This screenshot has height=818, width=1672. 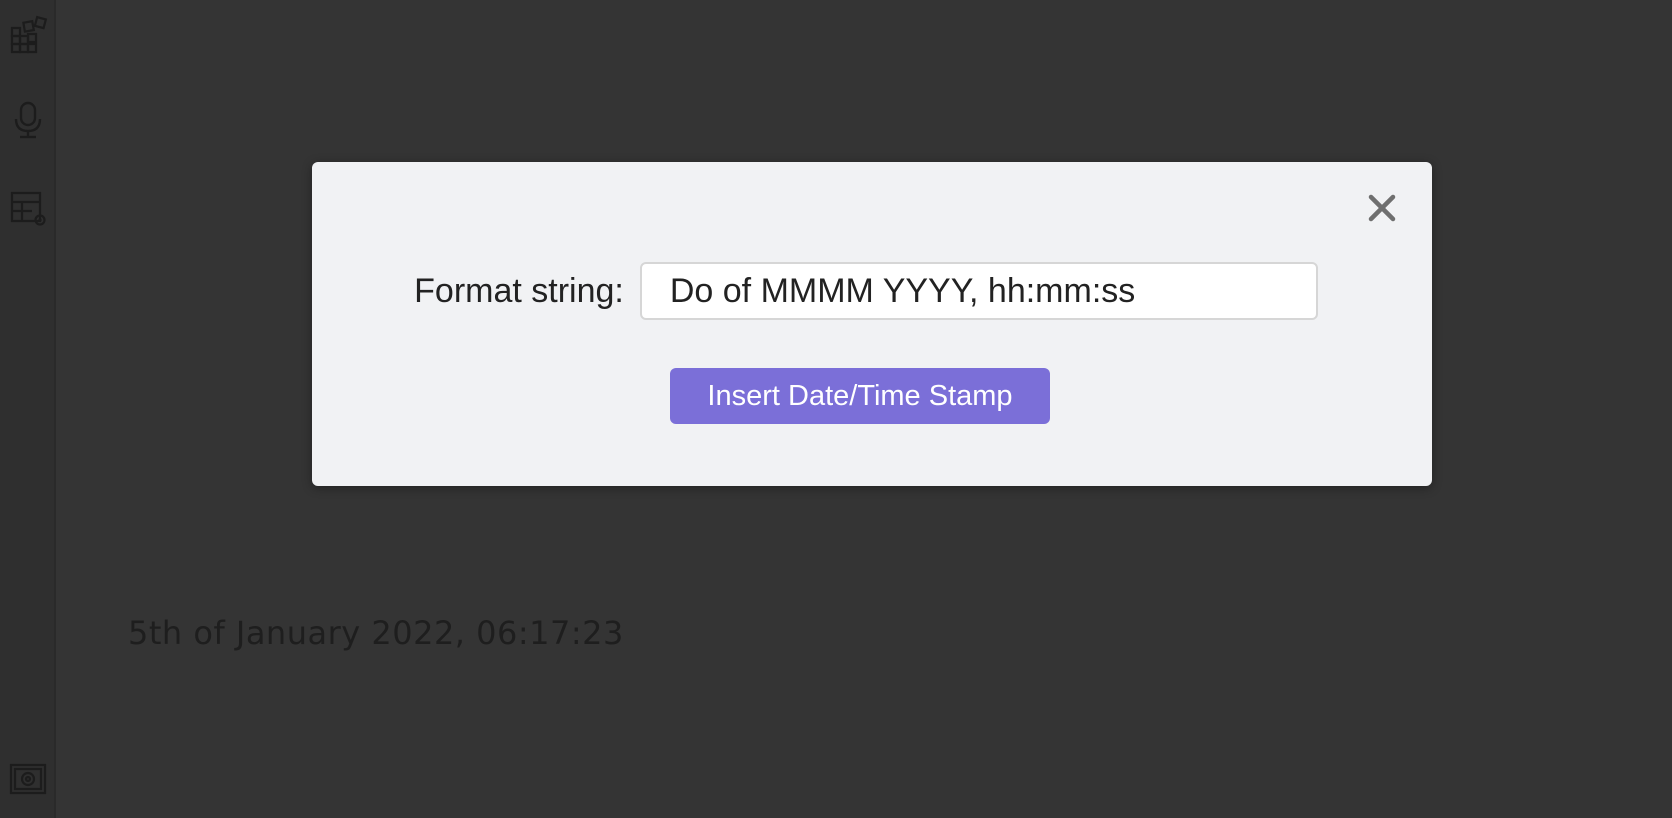 I want to click on close-icon, so click(x=1382, y=208).